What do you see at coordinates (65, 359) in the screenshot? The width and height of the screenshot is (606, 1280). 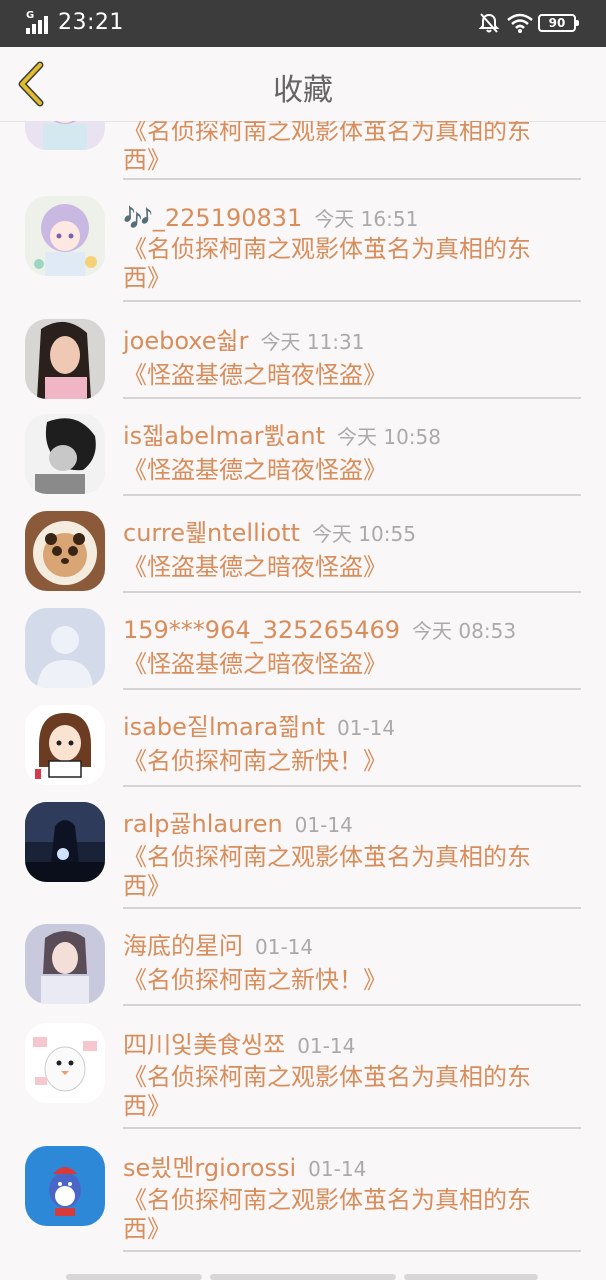 I see `woman-photo-avatar` at bounding box center [65, 359].